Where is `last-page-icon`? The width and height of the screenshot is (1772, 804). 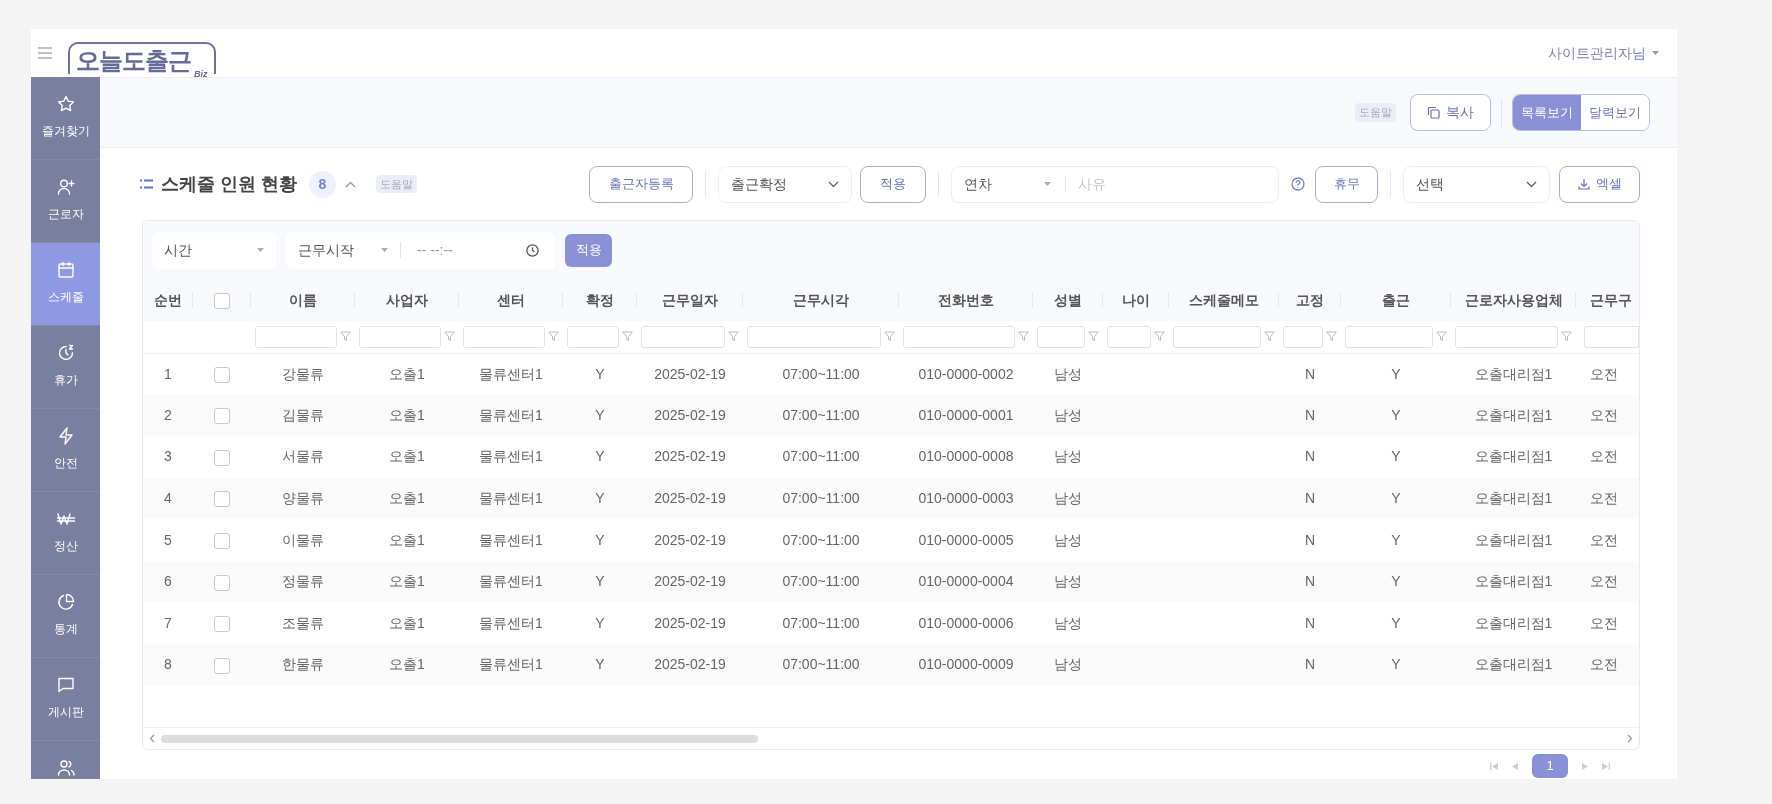
last-page-icon is located at coordinates (1606, 766).